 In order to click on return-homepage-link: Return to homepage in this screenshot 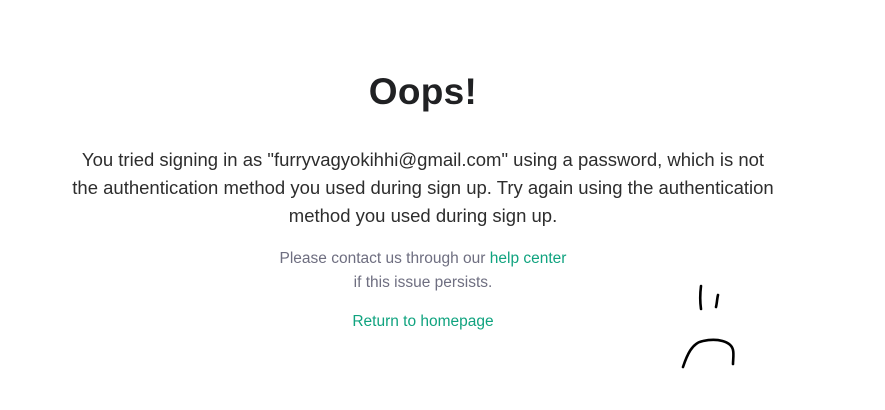, I will do `click(422, 321)`.